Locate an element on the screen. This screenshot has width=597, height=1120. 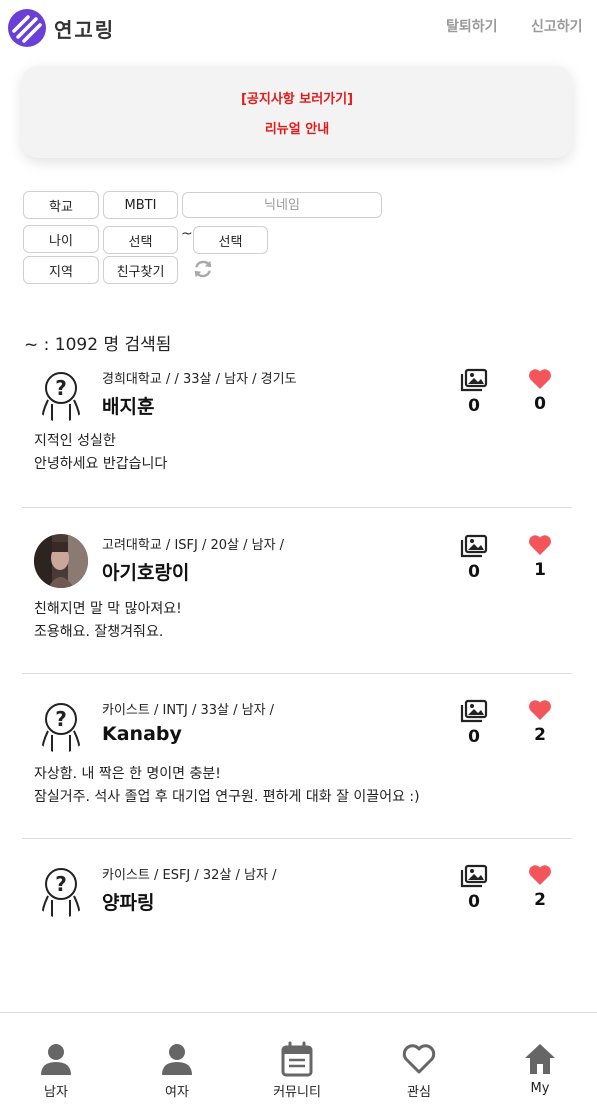
nav-female: 여자 is located at coordinates (177, 1070).